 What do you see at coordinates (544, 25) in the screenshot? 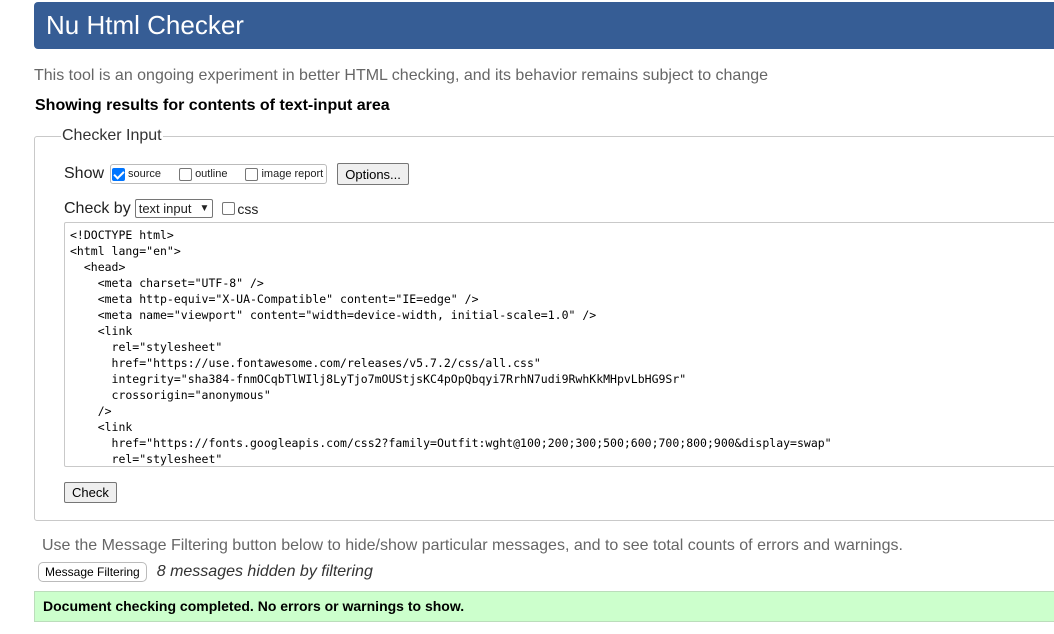
I see `app-header: Nu Html Checker` at bounding box center [544, 25].